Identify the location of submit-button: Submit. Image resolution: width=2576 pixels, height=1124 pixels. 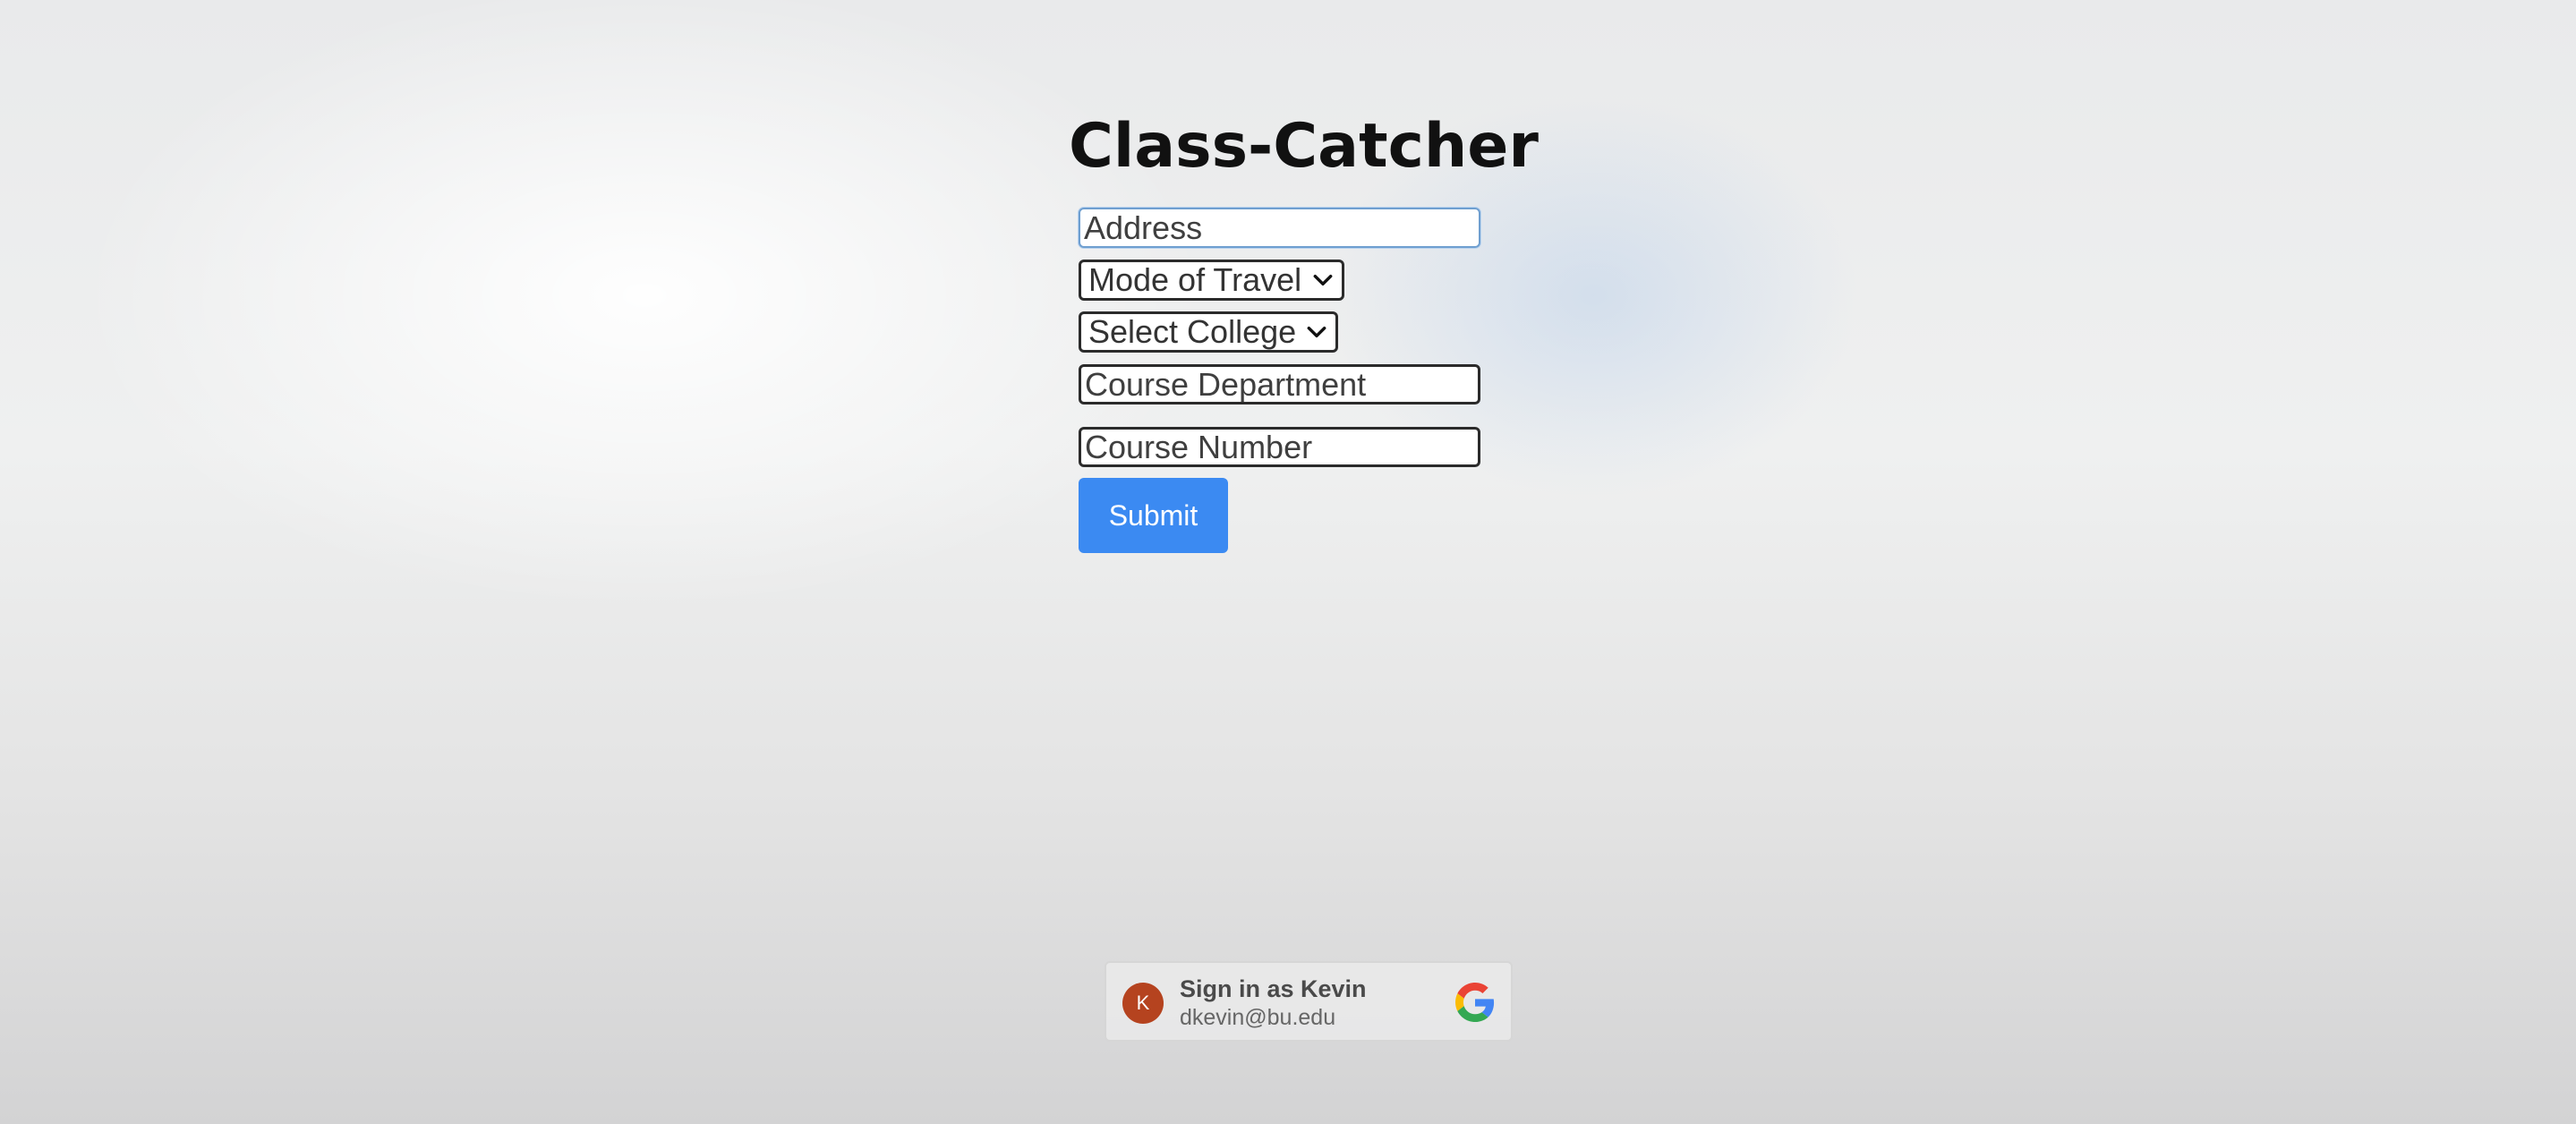
(1153, 515).